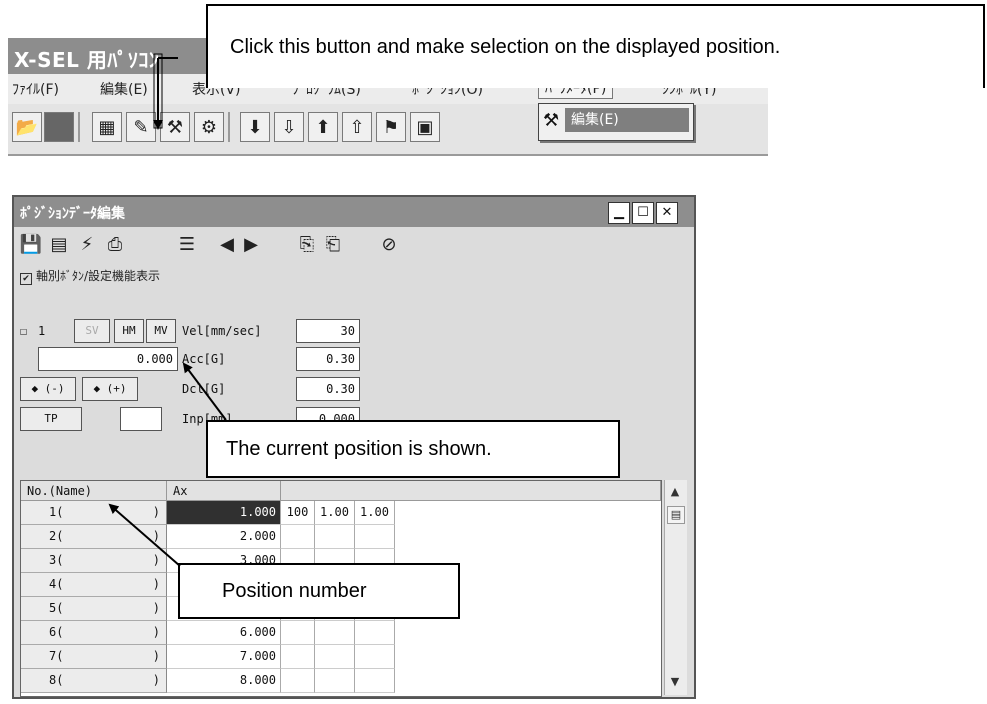 Image resolution: width=987 pixels, height=704 pixels. What do you see at coordinates (165, 91) in the screenshot?
I see `arrow-to-pencil-button` at bounding box center [165, 91].